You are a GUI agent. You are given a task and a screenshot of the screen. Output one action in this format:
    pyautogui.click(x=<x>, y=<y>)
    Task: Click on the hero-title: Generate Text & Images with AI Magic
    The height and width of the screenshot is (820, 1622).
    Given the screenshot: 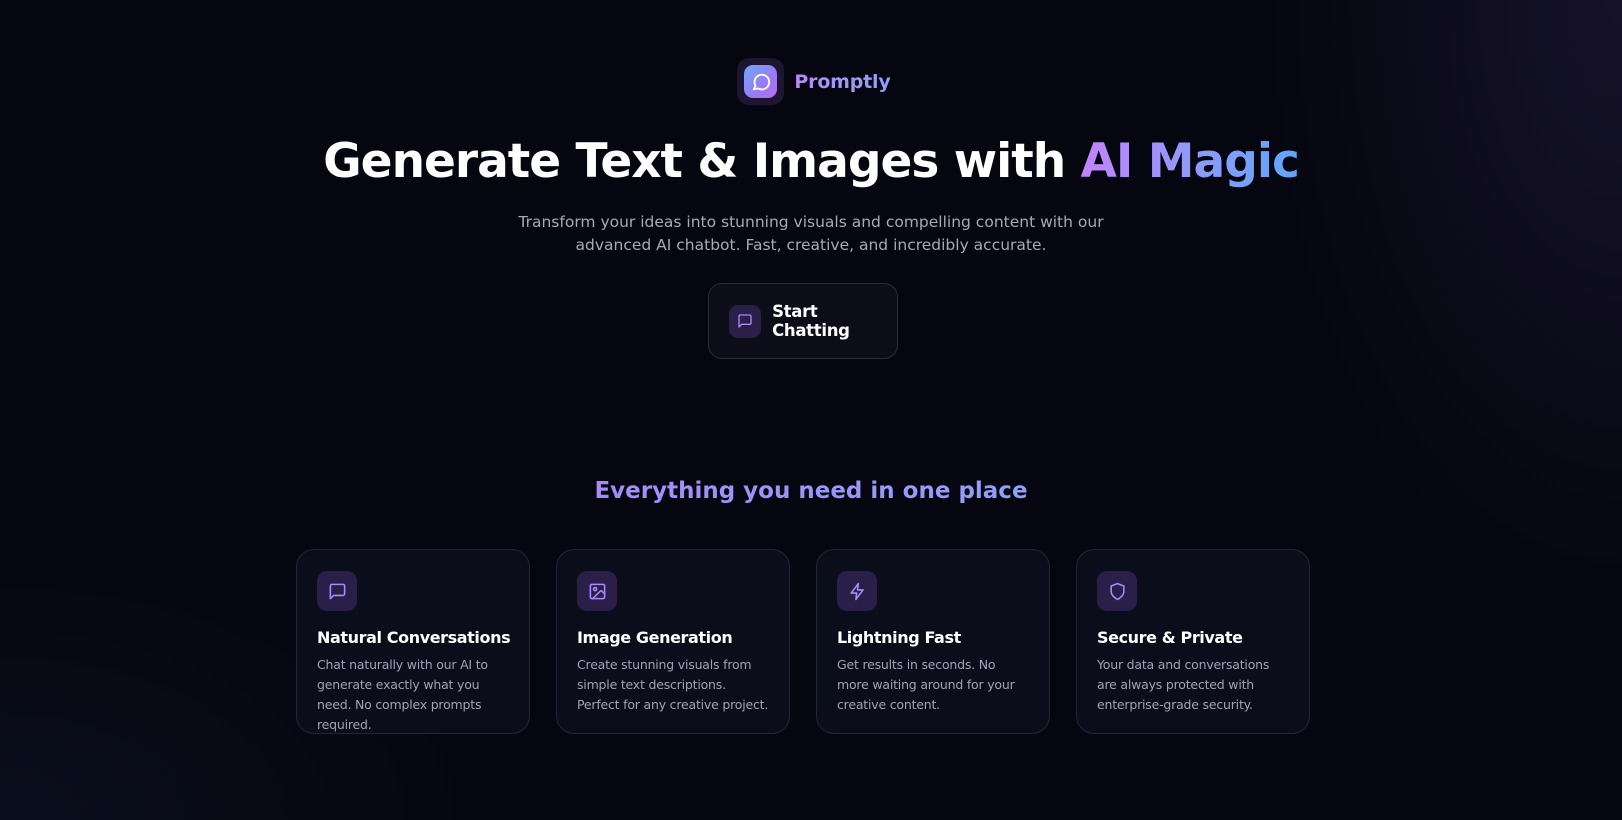 What is the action you would take?
    pyautogui.click(x=811, y=161)
    